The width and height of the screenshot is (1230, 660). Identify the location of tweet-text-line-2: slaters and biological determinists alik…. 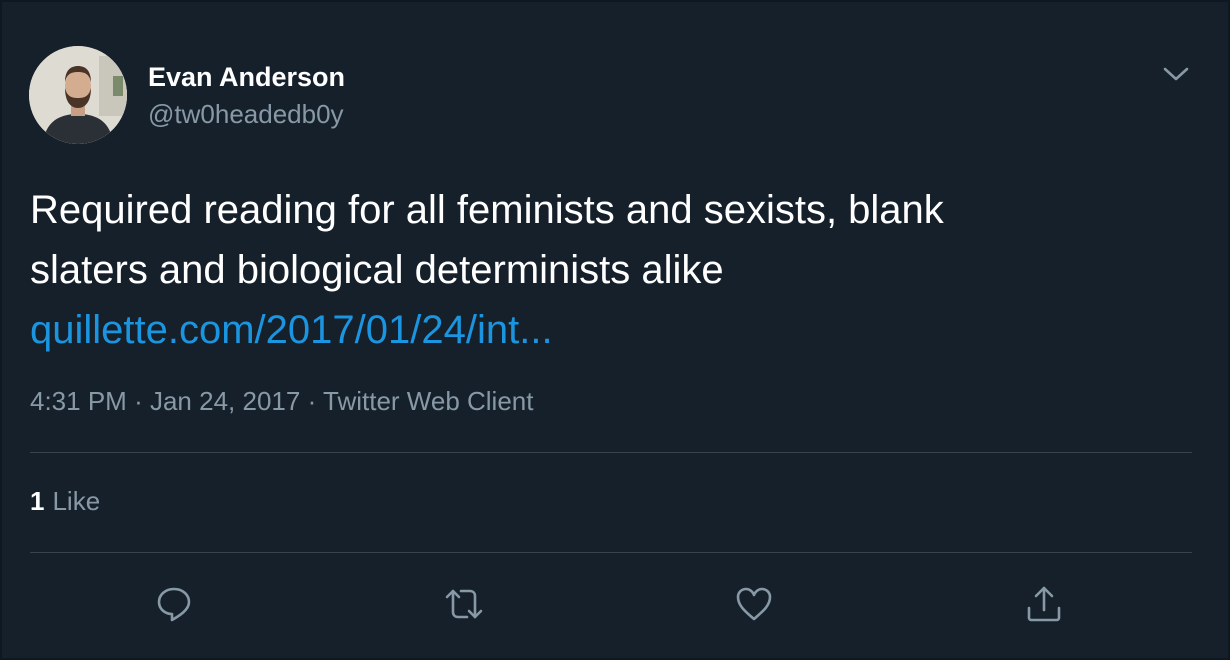
(377, 270).